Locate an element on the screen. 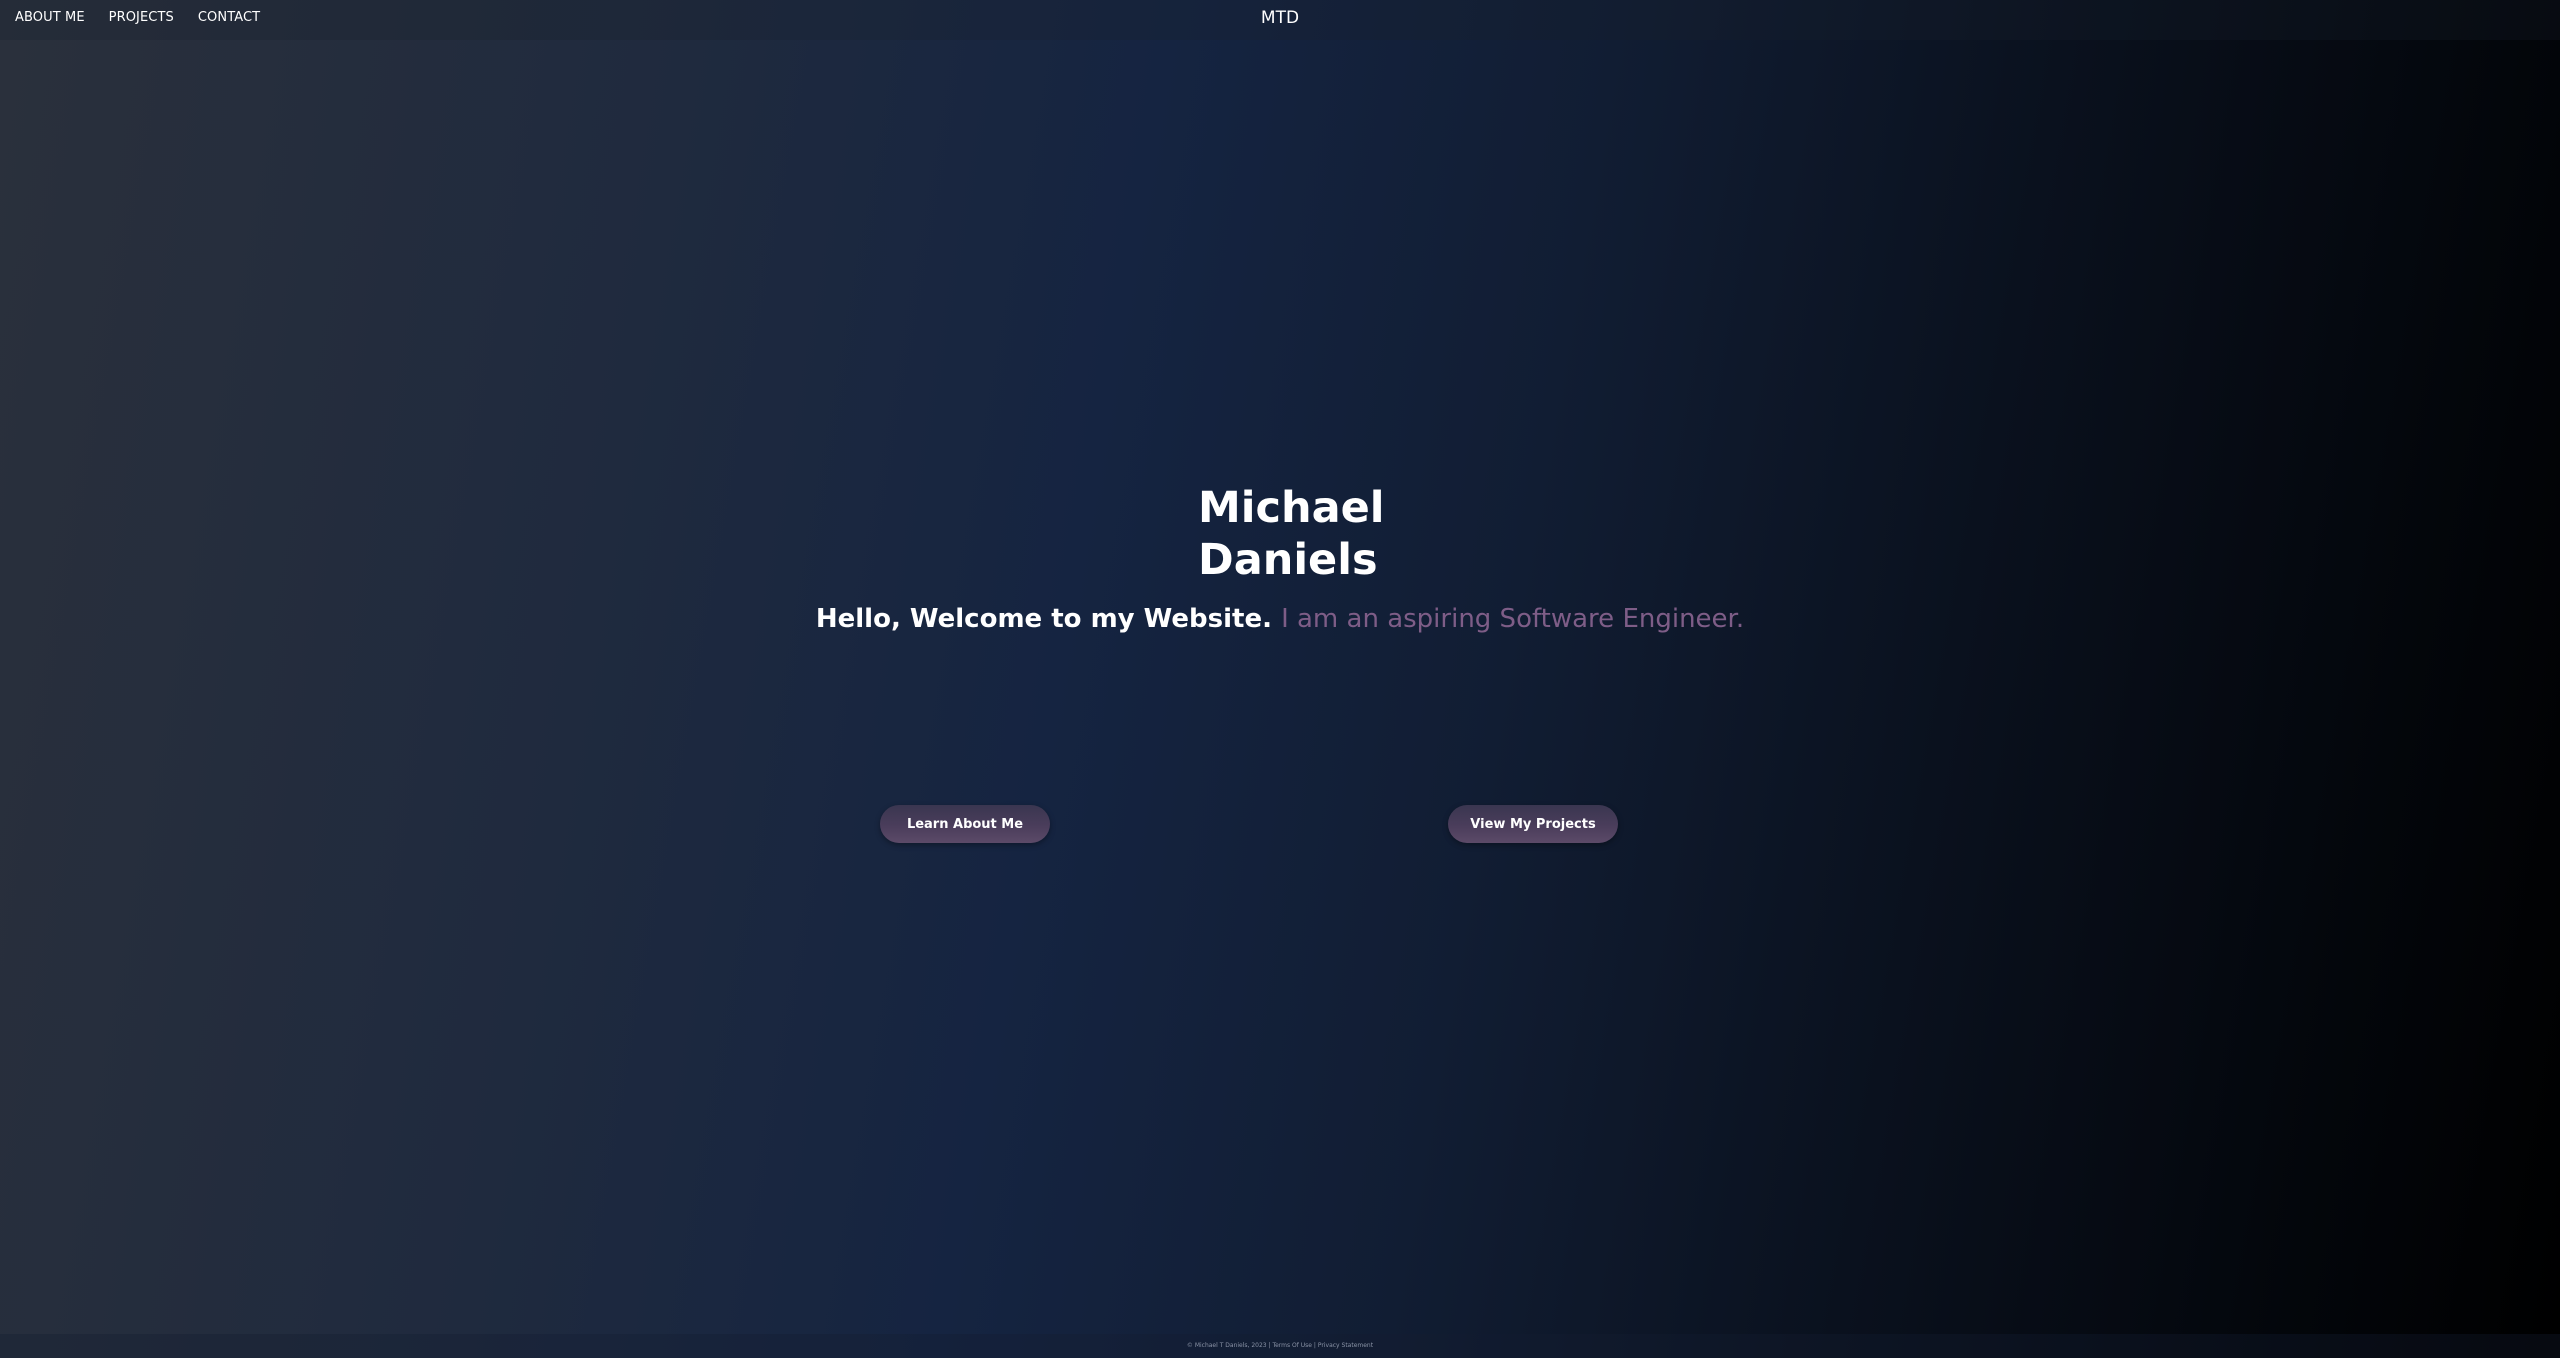 The height and width of the screenshot is (1358, 2560). brand-container: MTD is located at coordinates (1280, 18).